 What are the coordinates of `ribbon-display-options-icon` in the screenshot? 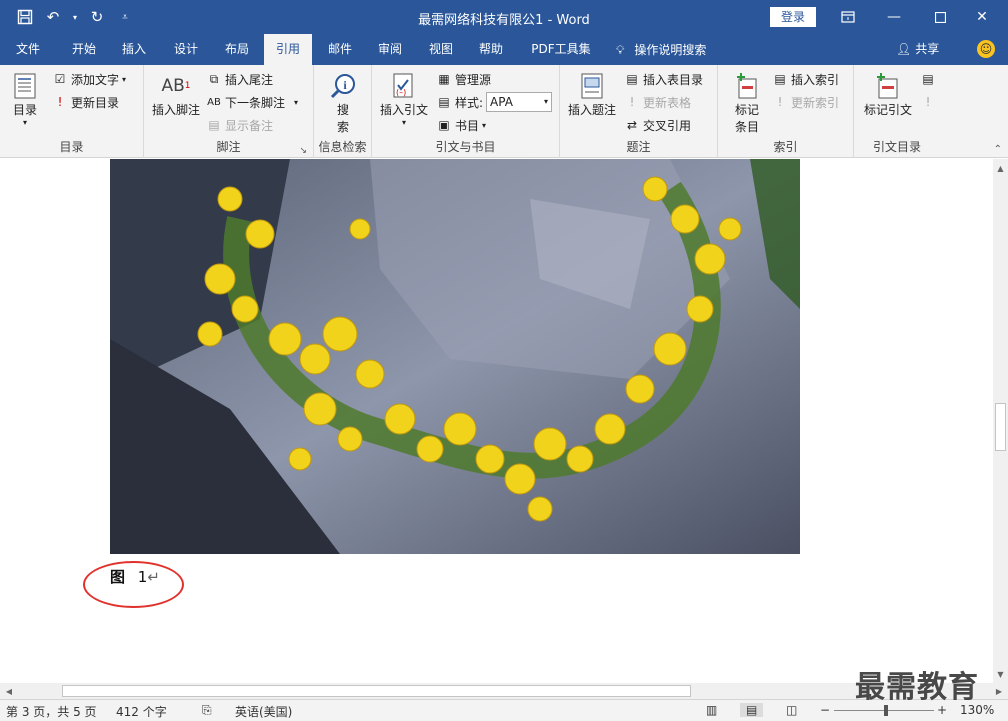 It's located at (848, 17).